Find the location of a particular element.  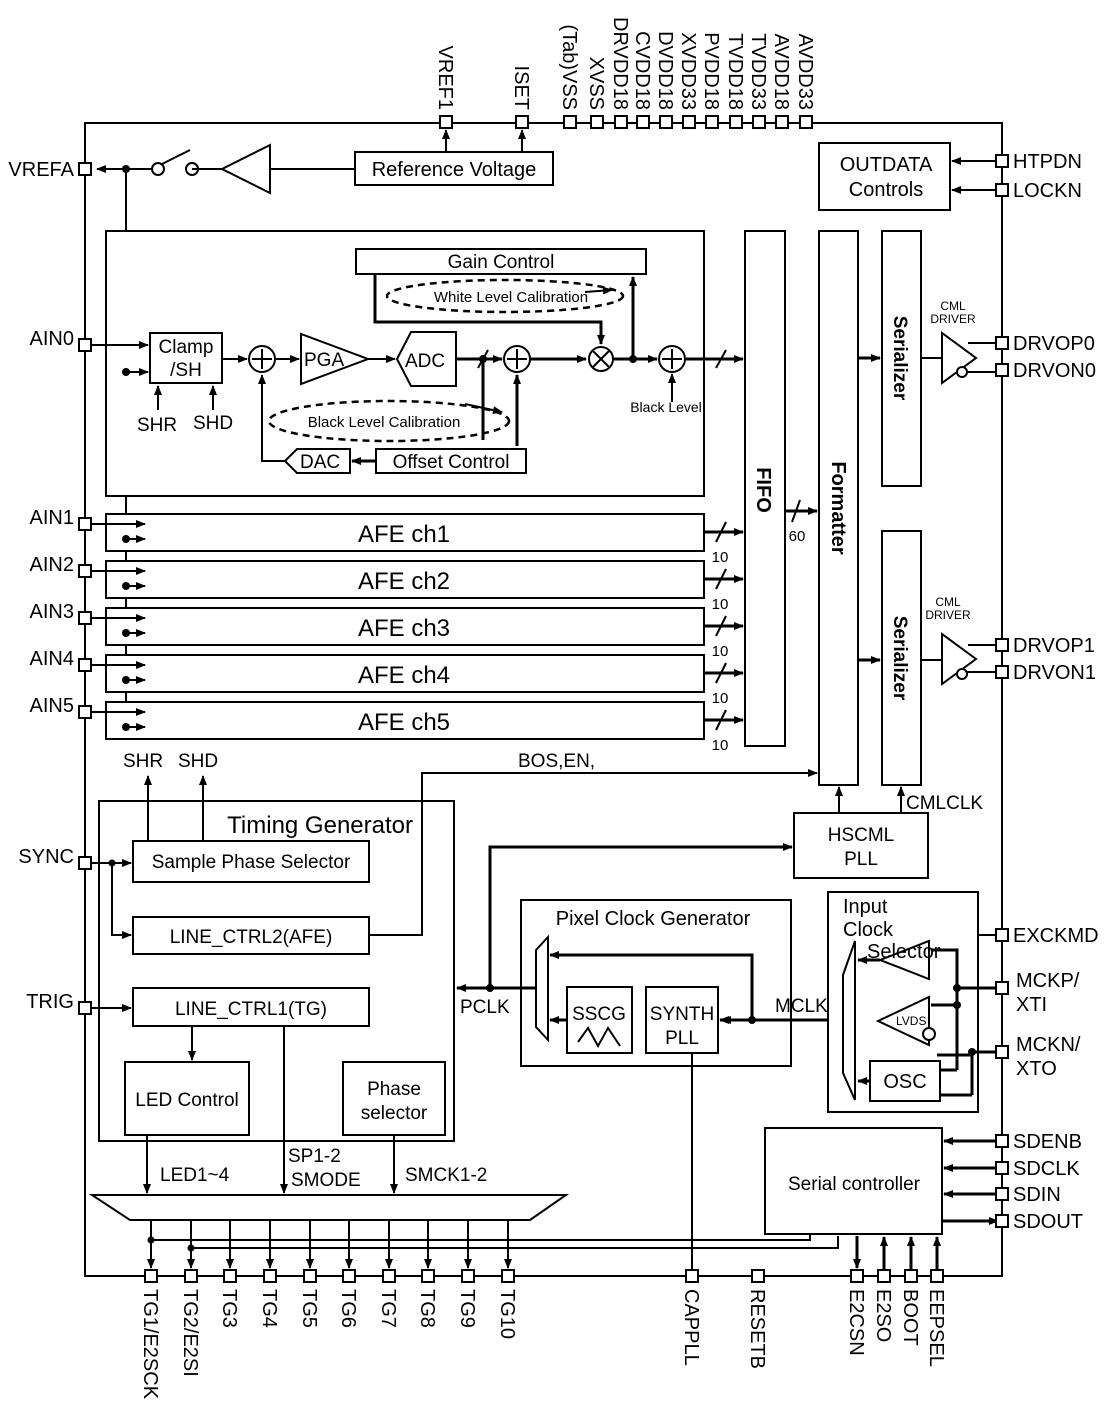

pin-drvon1: DRVON1 is located at coordinates (1045, 673).